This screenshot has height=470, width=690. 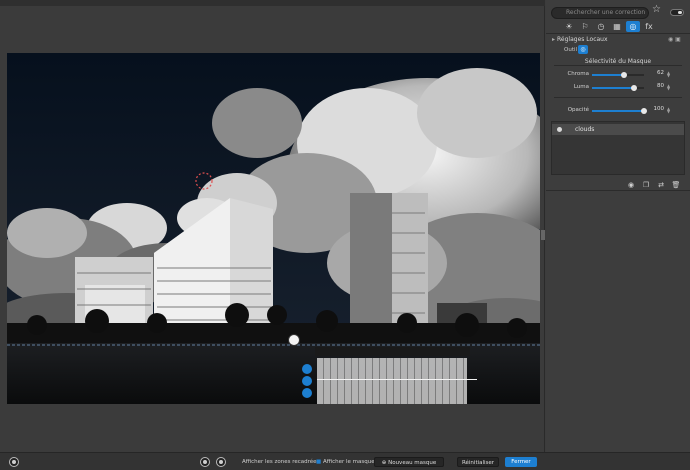 I want to click on luma-slider, so click(x=618, y=88).